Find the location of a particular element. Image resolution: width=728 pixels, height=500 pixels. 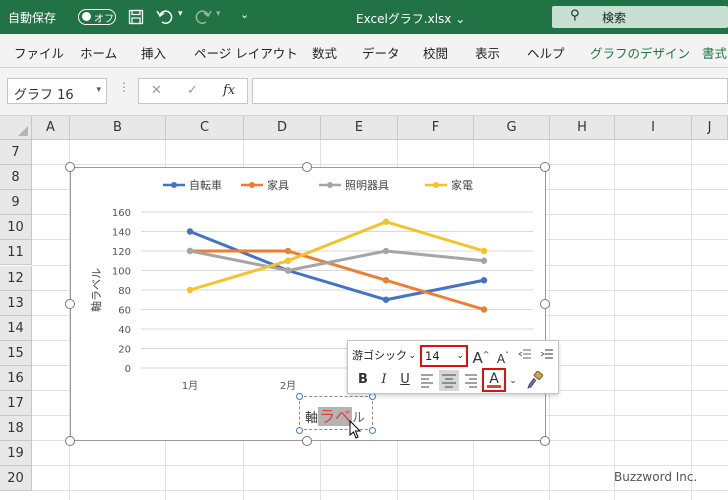

tab-home: ホーム is located at coordinates (98, 52).